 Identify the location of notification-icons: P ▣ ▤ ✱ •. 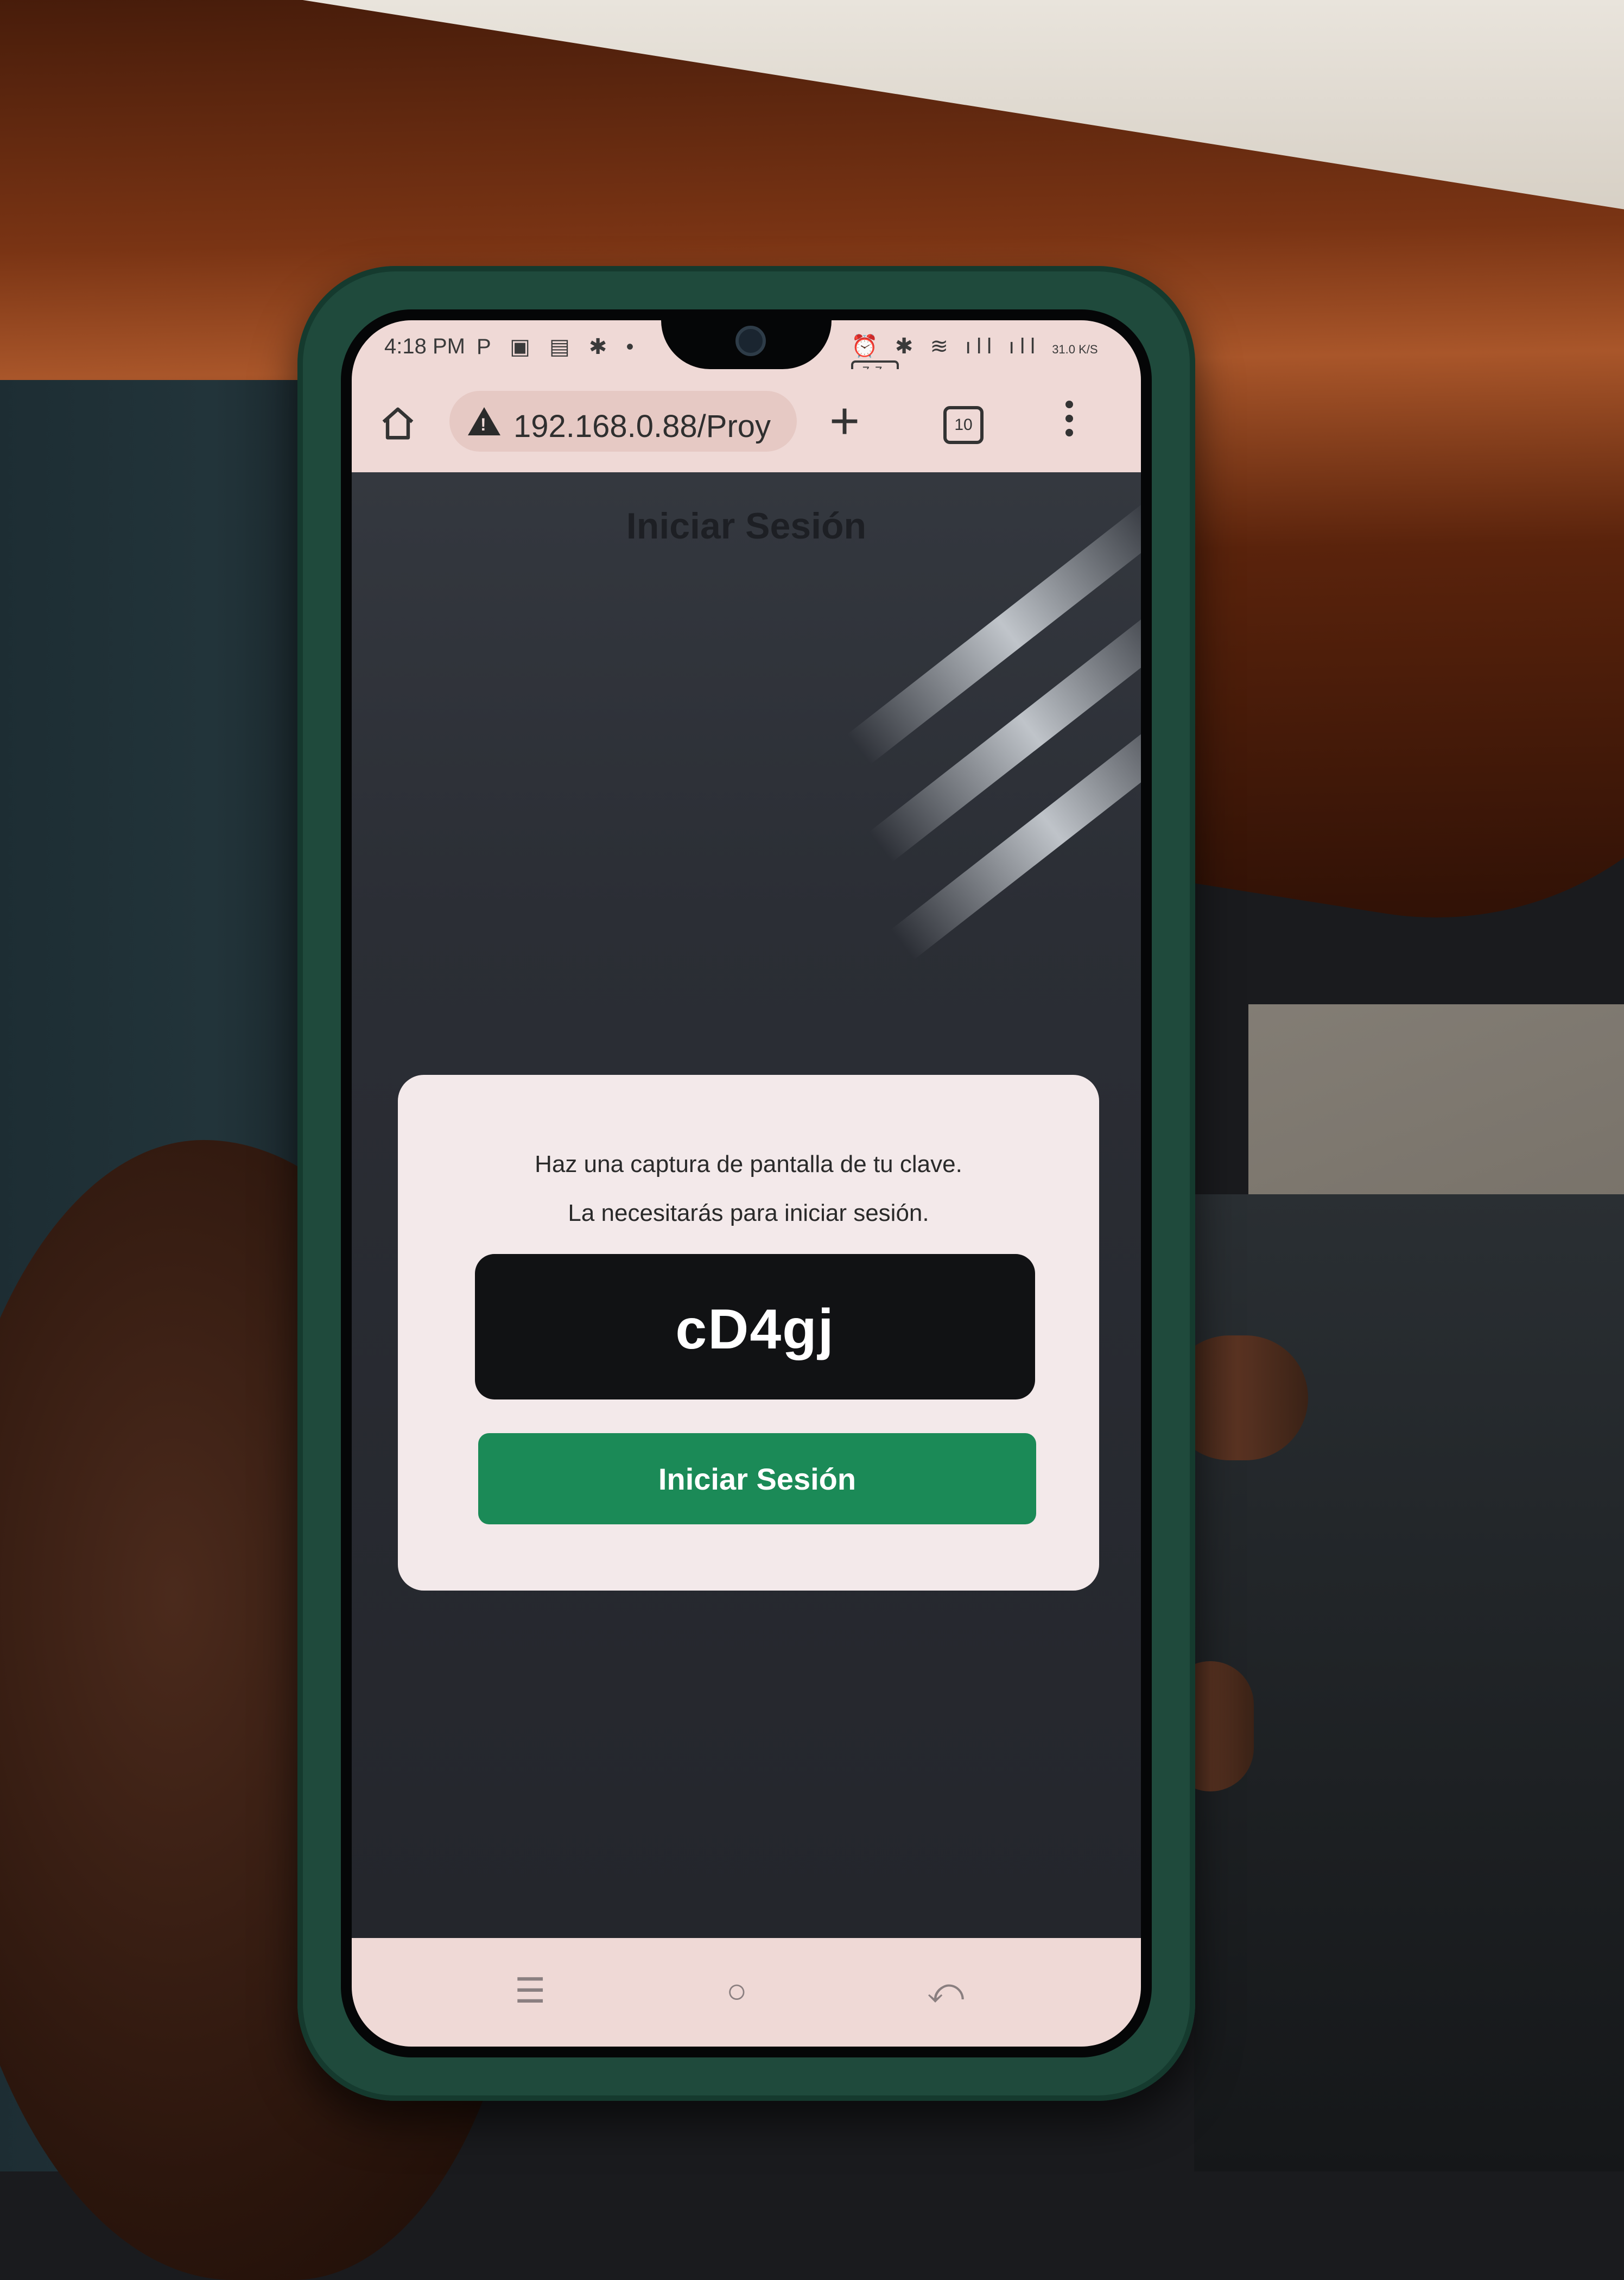
(558, 347).